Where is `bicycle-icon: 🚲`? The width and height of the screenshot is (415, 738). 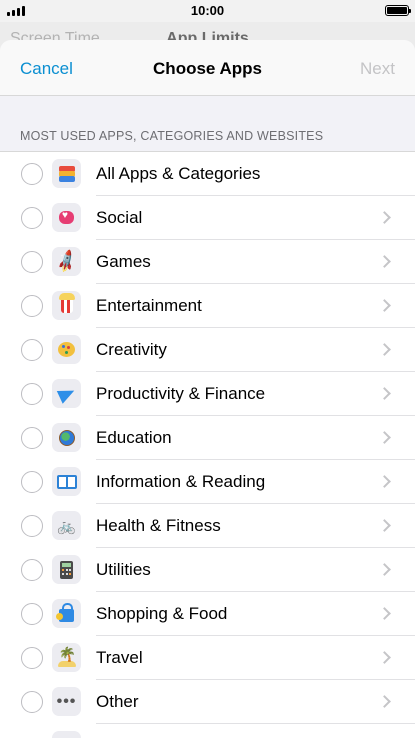 bicycle-icon: 🚲 is located at coordinates (66, 525).